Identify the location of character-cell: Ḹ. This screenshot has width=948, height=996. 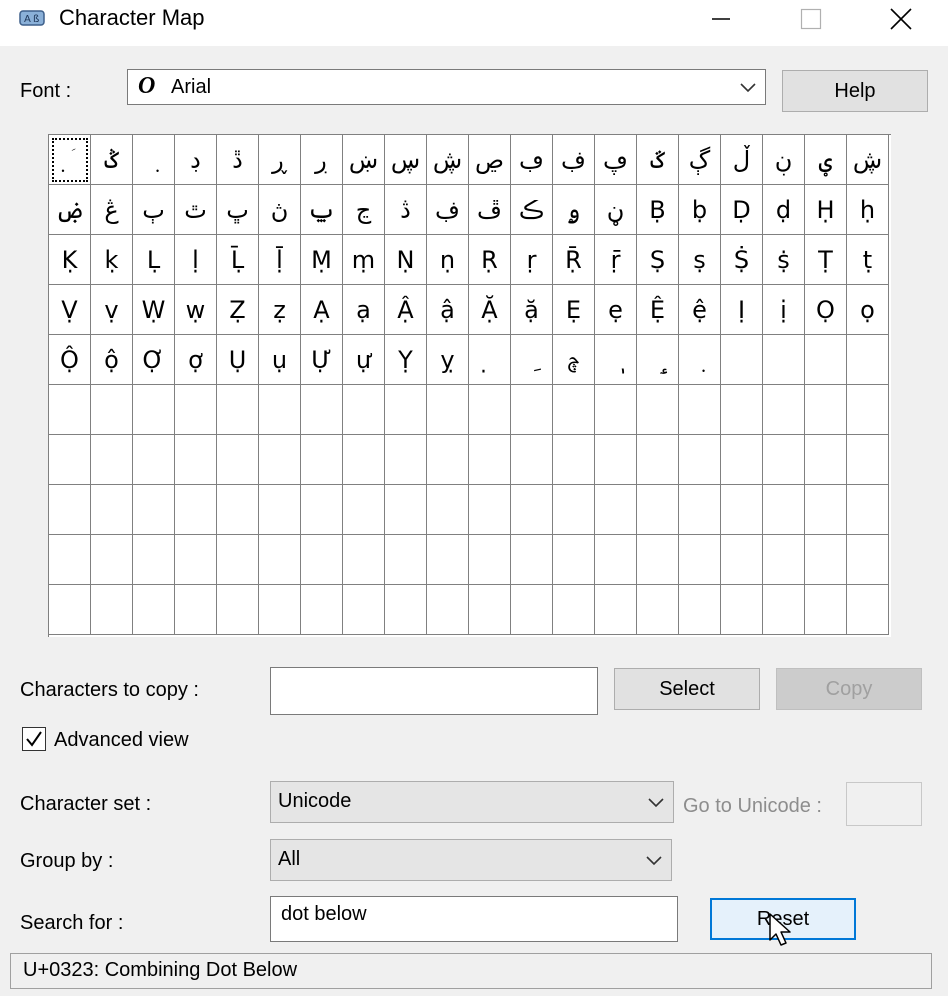
(238, 260).